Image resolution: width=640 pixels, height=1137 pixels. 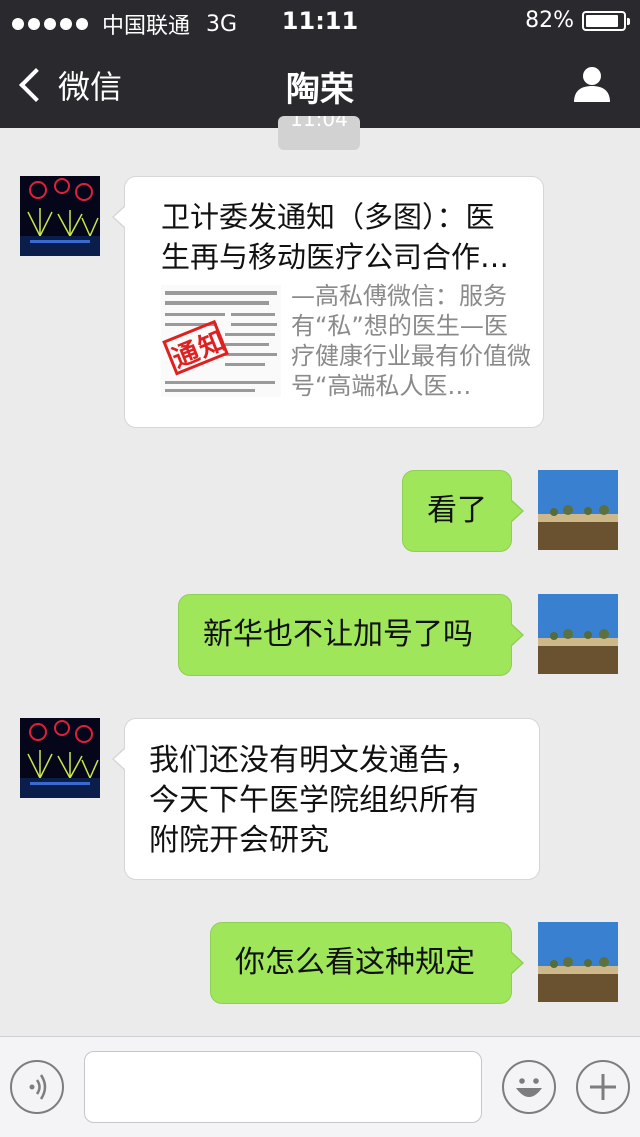 What do you see at coordinates (221, 341) in the screenshot?
I see `article-thumbnail: 通知` at bounding box center [221, 341].